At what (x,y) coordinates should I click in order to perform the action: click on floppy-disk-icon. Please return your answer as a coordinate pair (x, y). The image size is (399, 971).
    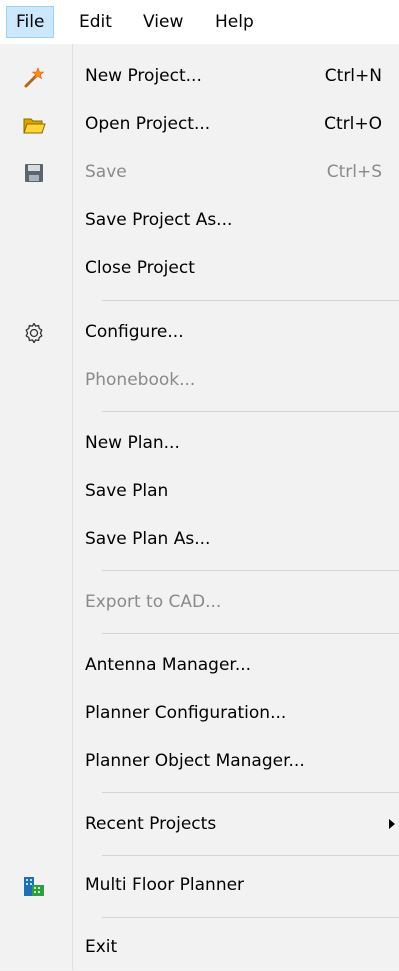
    Looking at the image, I should click on (34, 173).